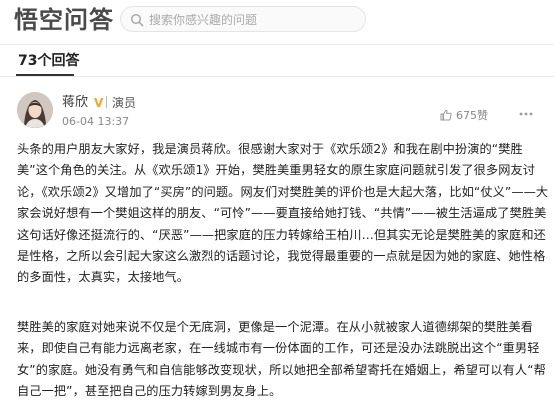  Describe the element at coordinates (96, 121) in the screenshot. I see `post-time: 06-04 13:37` at that location.